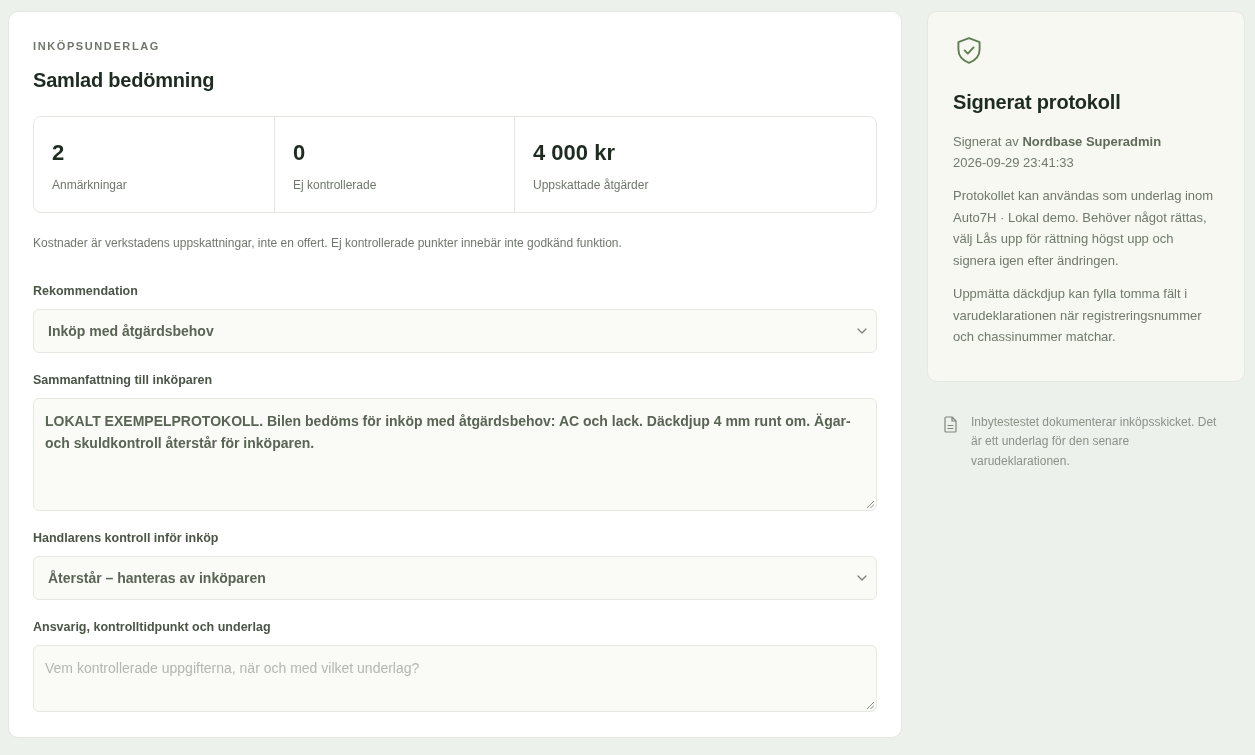 The image size is (1255, 755). Describe the element at coordinates (591, 185) in the screenshot. I see `stat-label: Uppskattade åtgärder` at that location.